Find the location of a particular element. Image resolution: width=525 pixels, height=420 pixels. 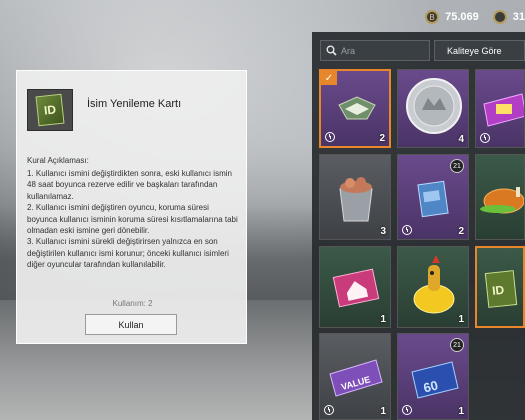

id-card-text: ID is located at coordinates (498, 290).